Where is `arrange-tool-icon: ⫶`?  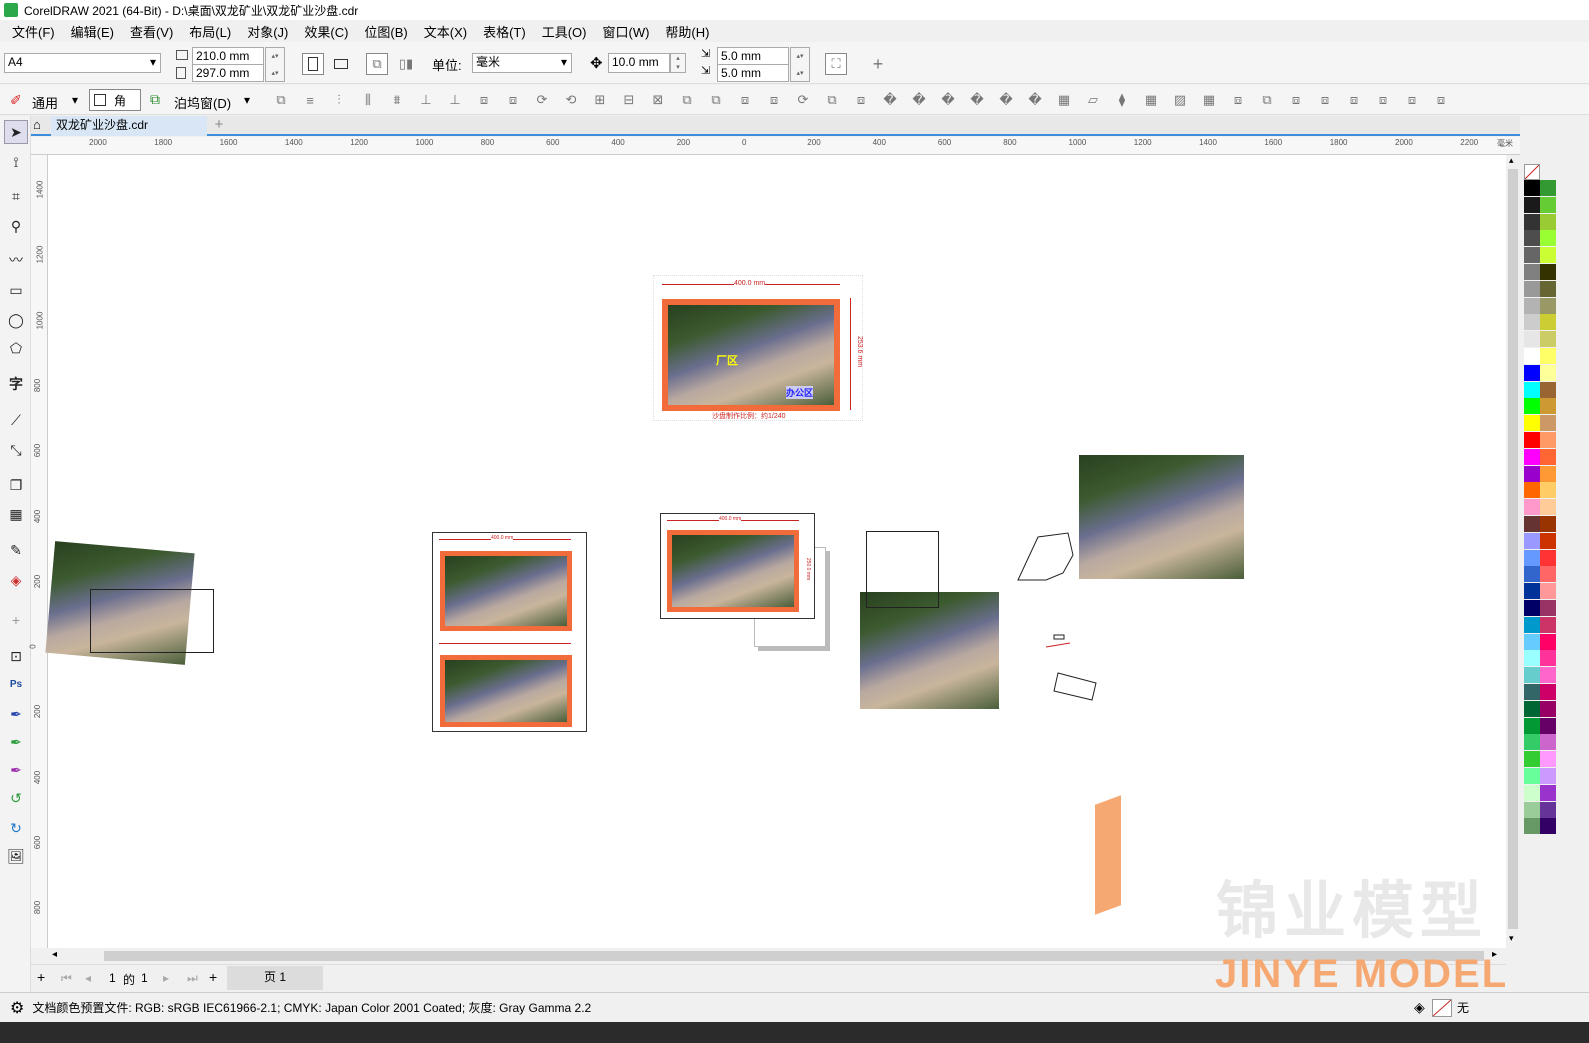
arrange-tool-icon: ⫶ is located at coordinates (339, 100).